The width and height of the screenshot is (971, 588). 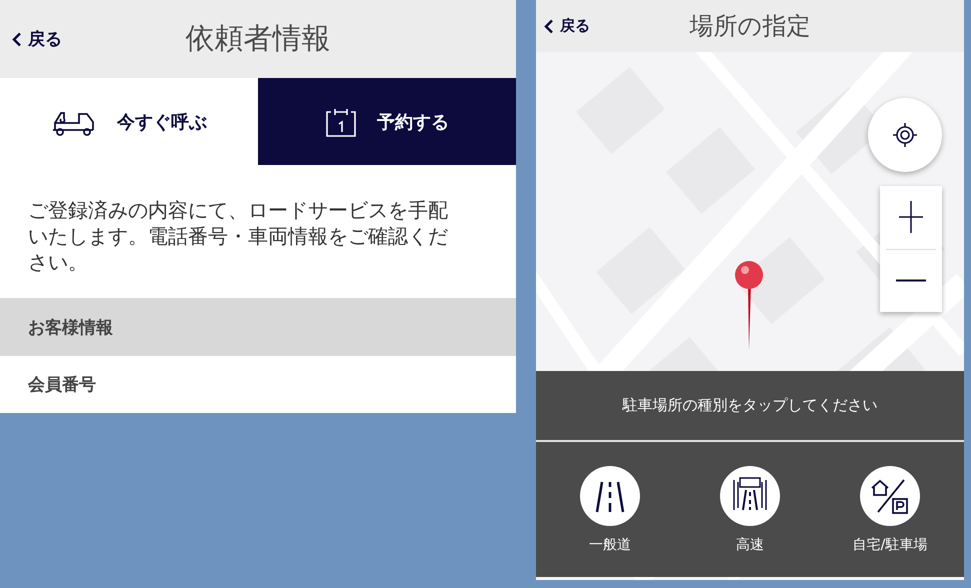 I want to click on parking-type-button: 自宅/駐車場, so click(x=890, y=509).